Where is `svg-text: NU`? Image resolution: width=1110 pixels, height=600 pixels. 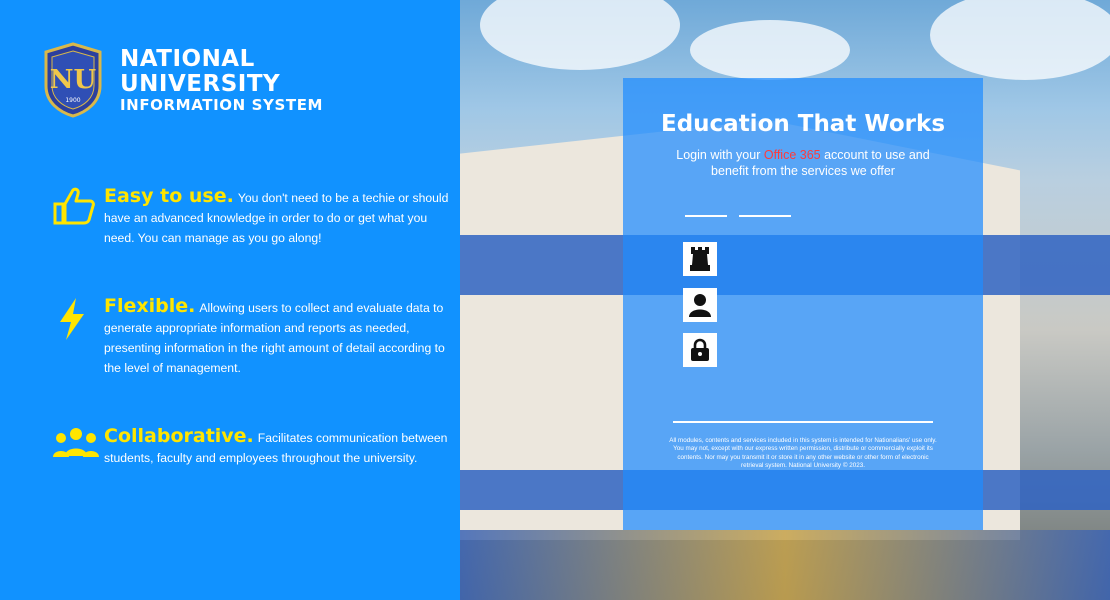 svg-text: NU is located at coordinates (73, 80).